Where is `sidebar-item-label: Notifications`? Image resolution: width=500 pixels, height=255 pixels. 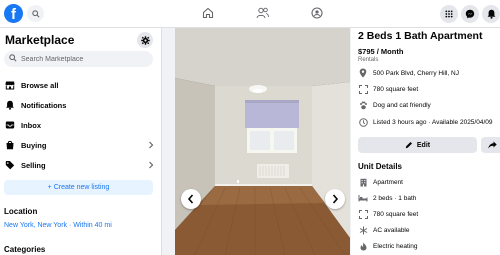
sidebar-item-label: Notifications is located at coordinates (44, 105).